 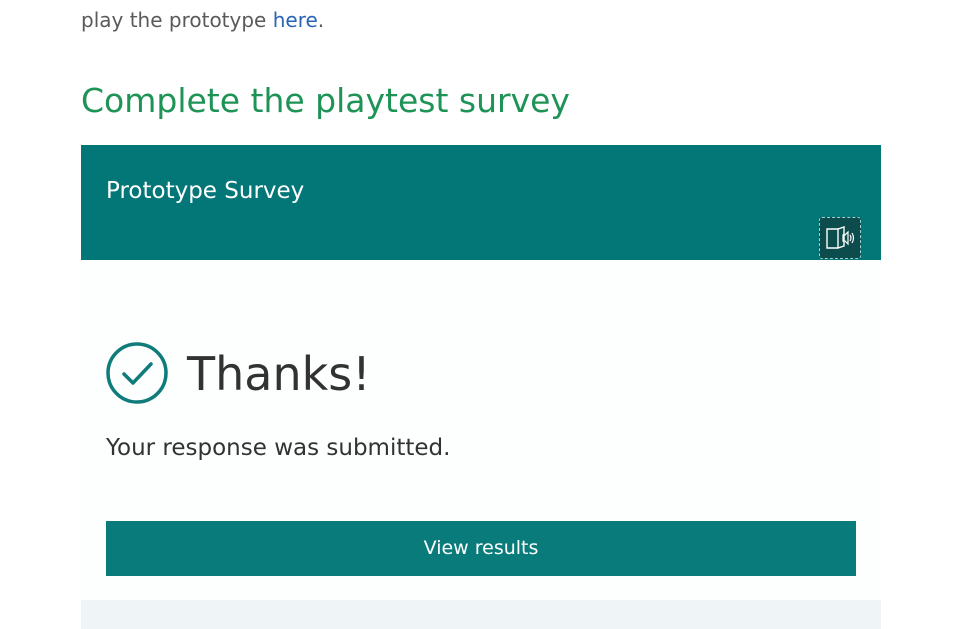 I want to click on thanks-heading: Thanks!, so click(x=279, y=374).